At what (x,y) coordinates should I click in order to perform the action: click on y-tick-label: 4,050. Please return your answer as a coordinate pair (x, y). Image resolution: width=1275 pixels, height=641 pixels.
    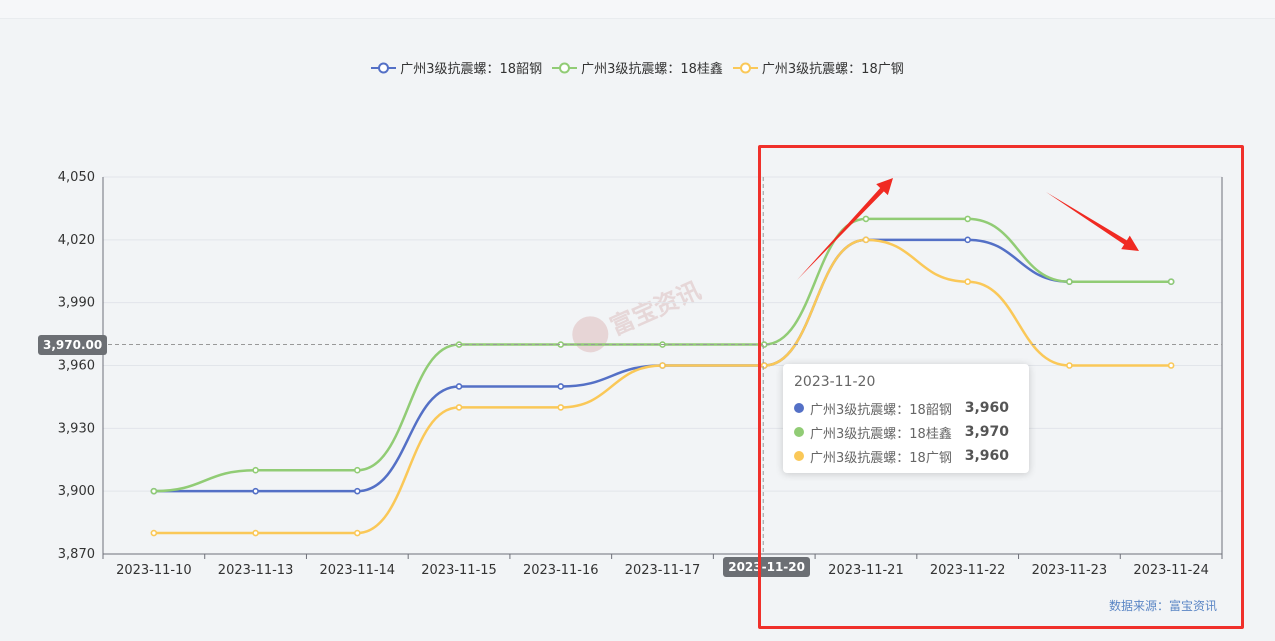
    Looking at the image, I should click on (76, 177).